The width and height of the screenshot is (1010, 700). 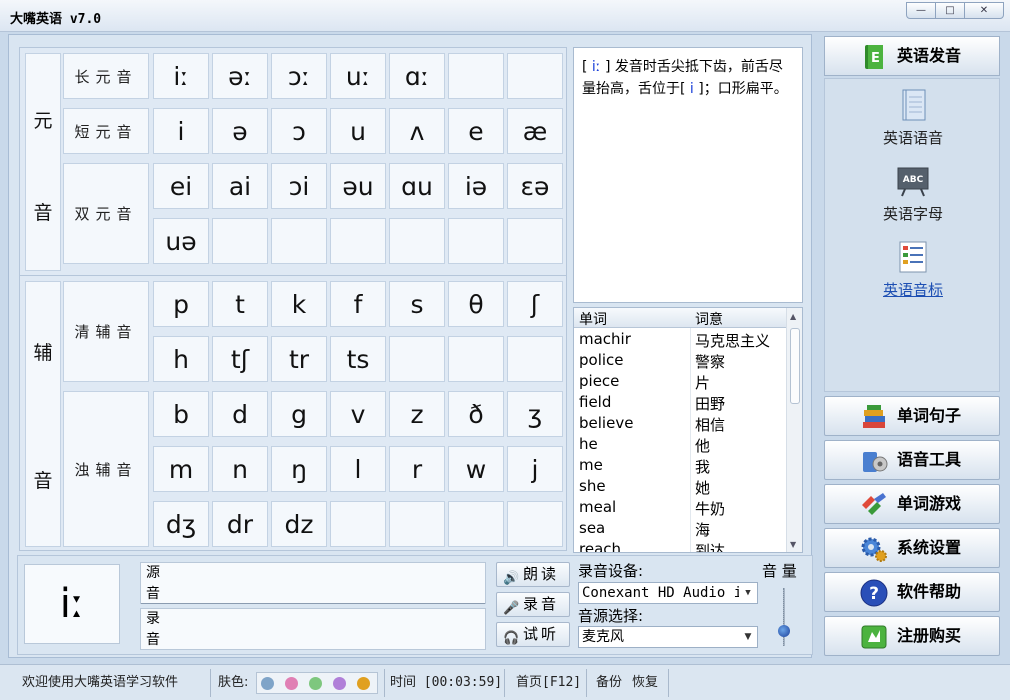 I want to click on close-button: ✕, so click(x=984, y=10).